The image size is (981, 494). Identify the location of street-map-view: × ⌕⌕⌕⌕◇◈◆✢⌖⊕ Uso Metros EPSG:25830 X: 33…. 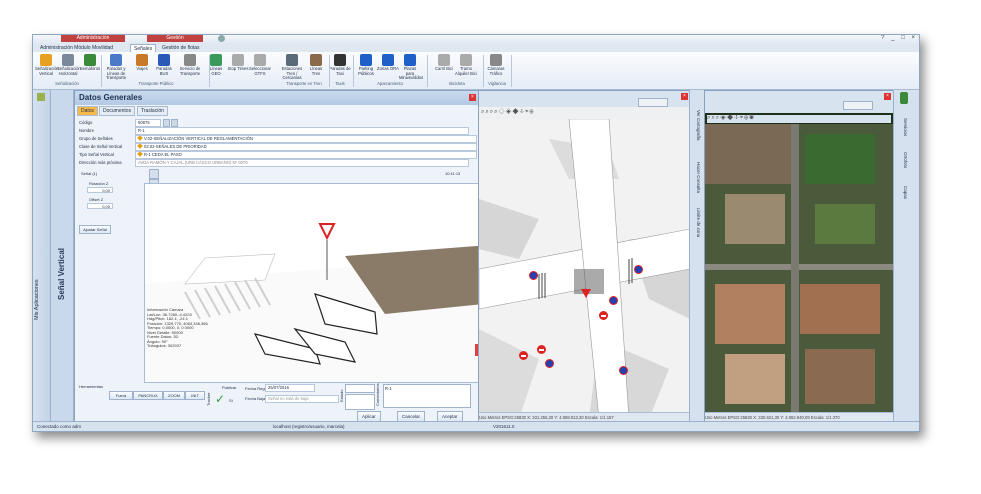
(584, 256).